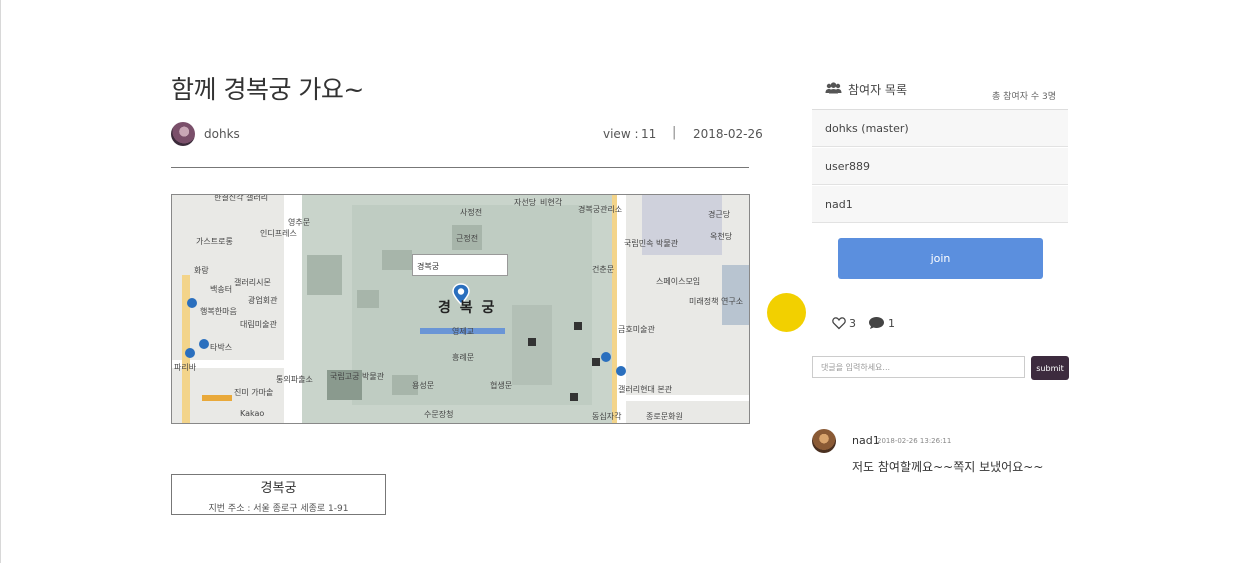 This screenshot has width=1241, height=563. I want to click on cursor-highlight, so click(786, 312).